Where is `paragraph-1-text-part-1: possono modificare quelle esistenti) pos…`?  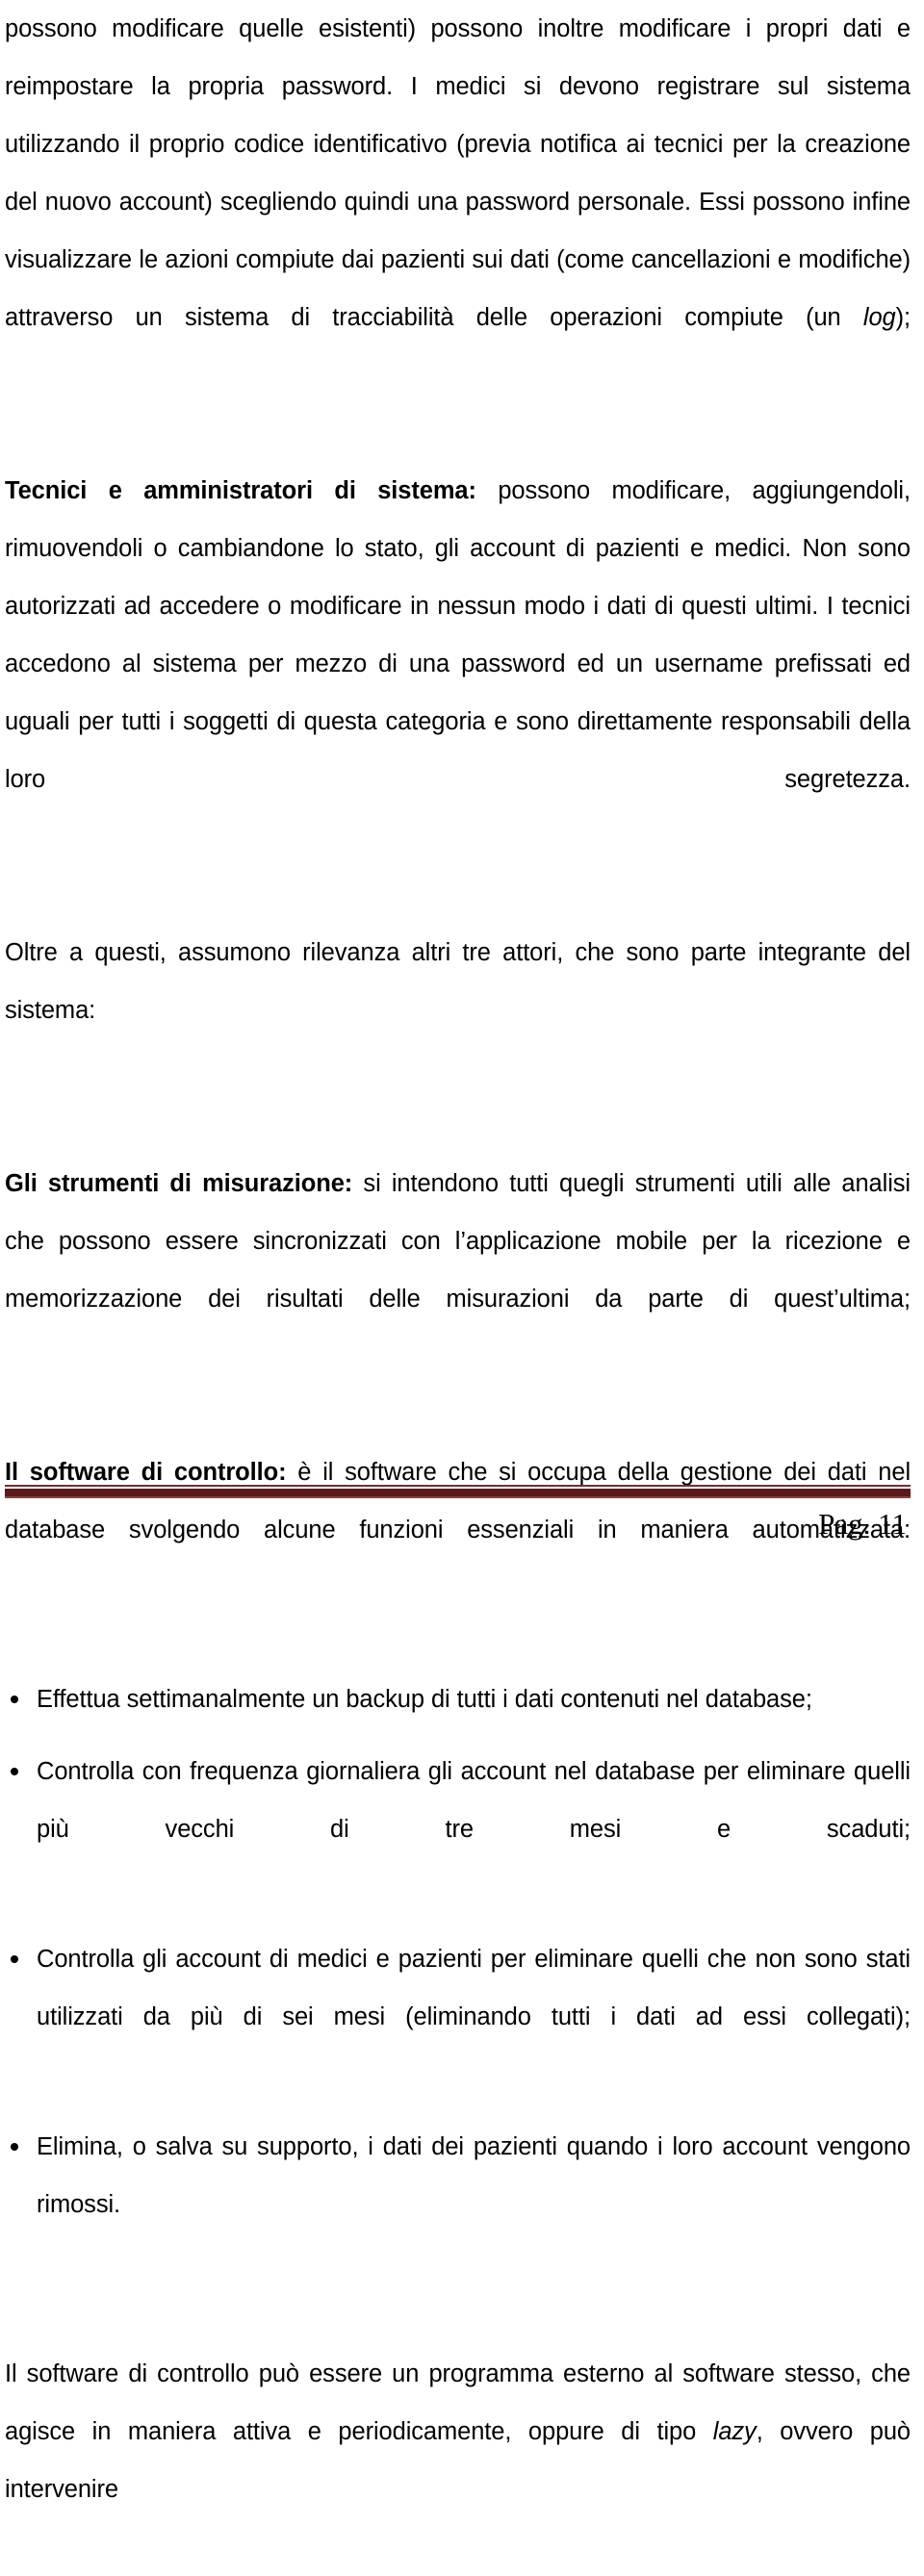 paragraph-1-text-part-1: possono modificare quelle esistenti) pos… is located at coordinates (458, 173).